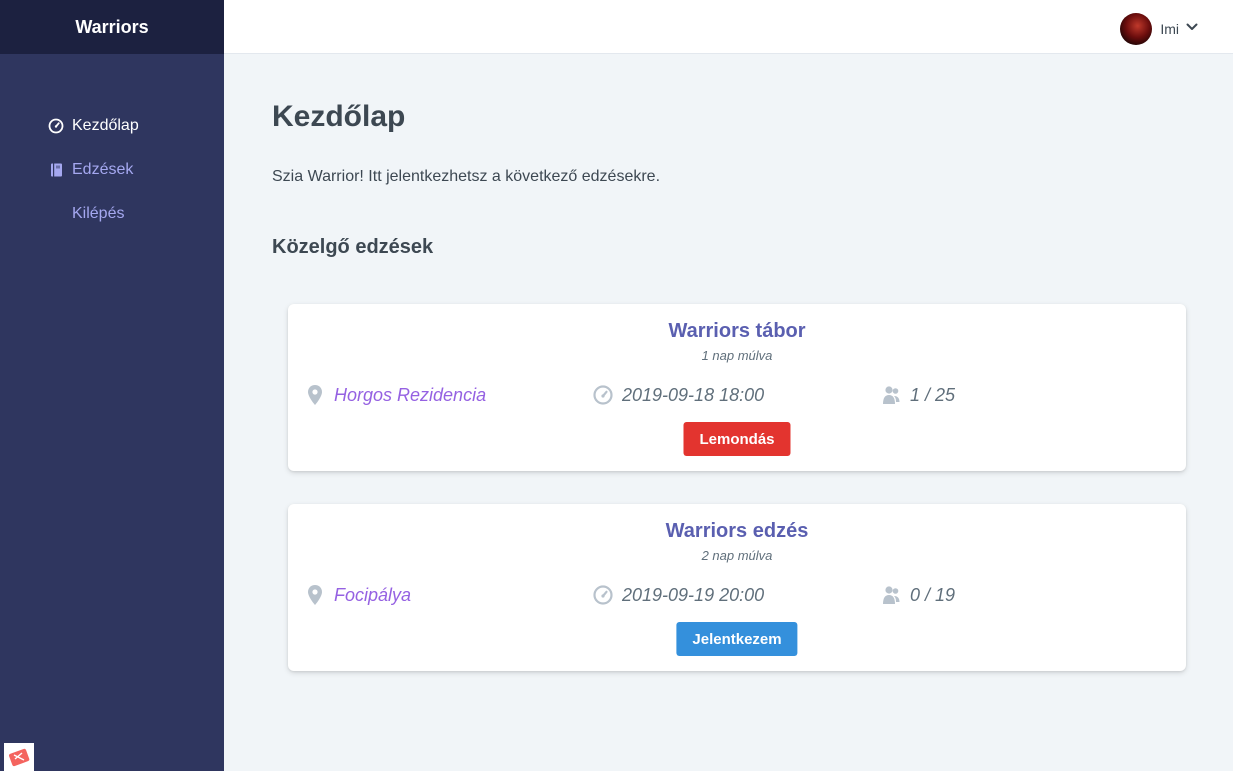 Image resolution: width=1233 pixels, height=771 pixels. What do you see at coordinates (737, 555) in the screenshot?
I see `training-relative-time: 2 nap múlva` at bounding box center [737, 555].